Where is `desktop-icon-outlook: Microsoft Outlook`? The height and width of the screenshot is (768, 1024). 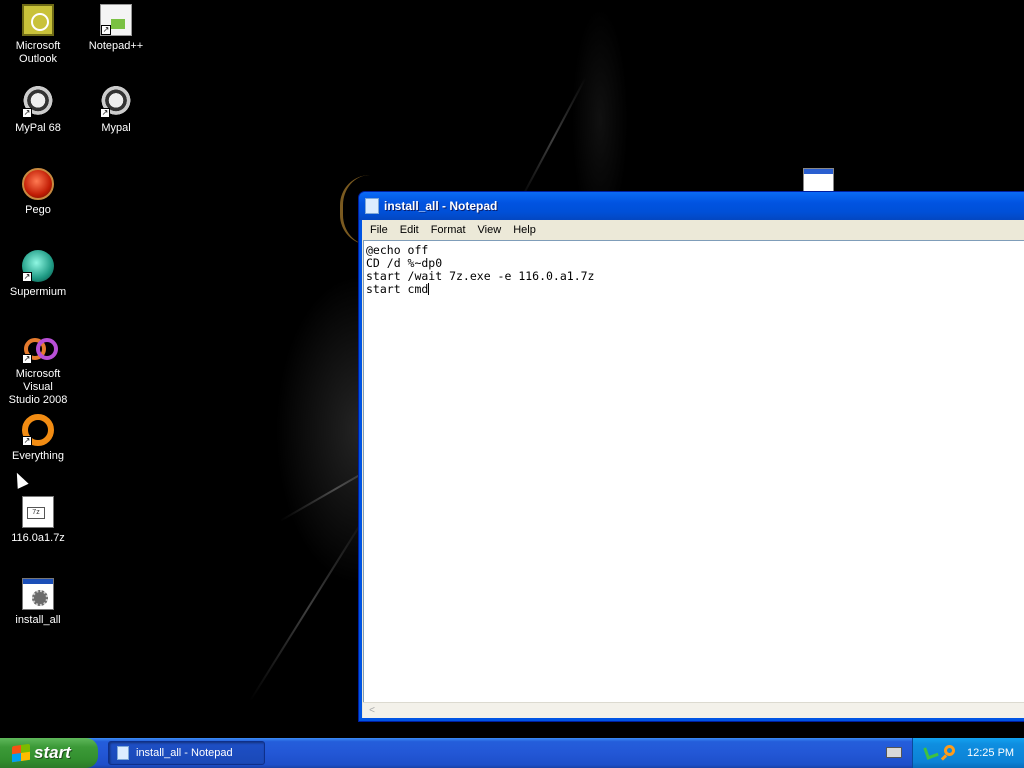
desktop-icon-outlook: Microsoft Outlook is located at coordinates (38, 35).